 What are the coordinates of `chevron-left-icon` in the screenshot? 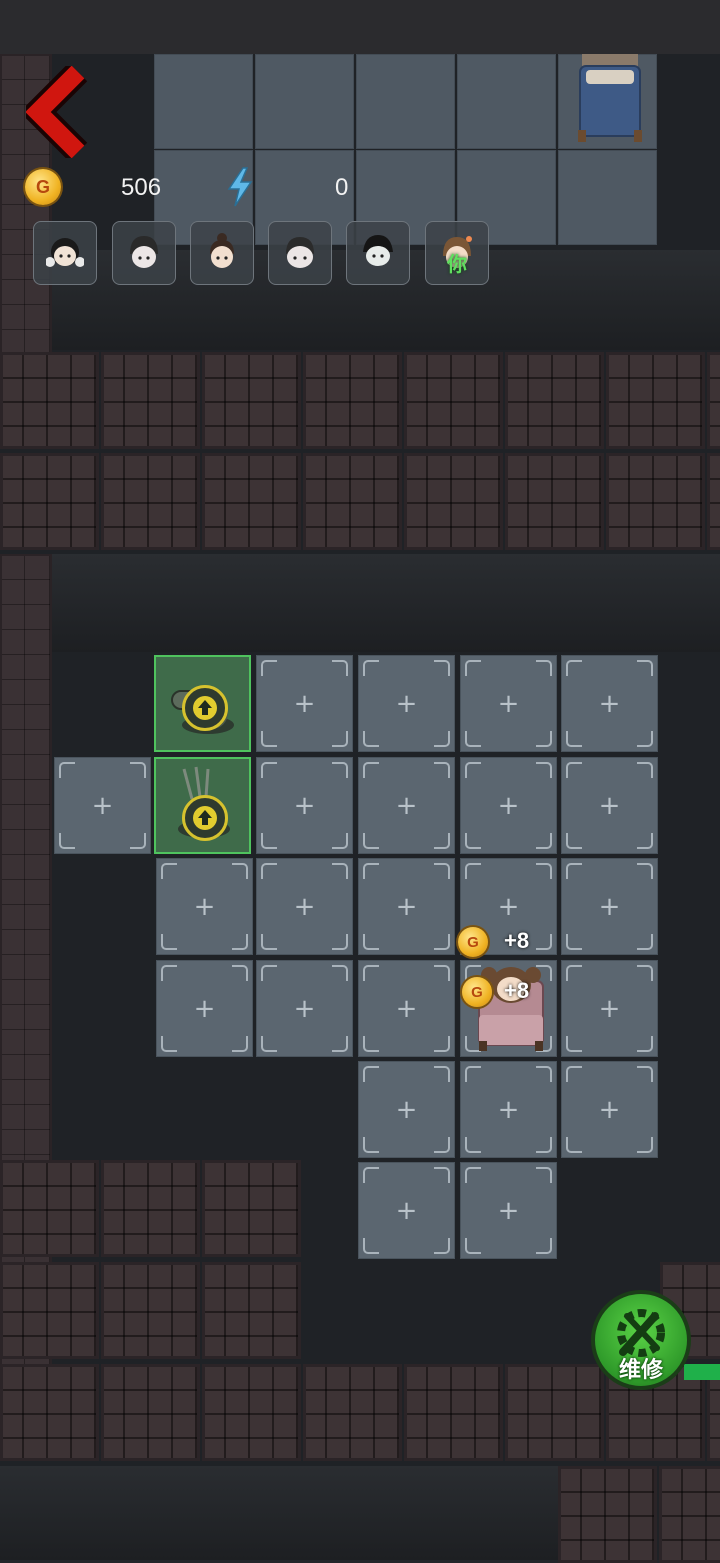 It's located at (53, 112).